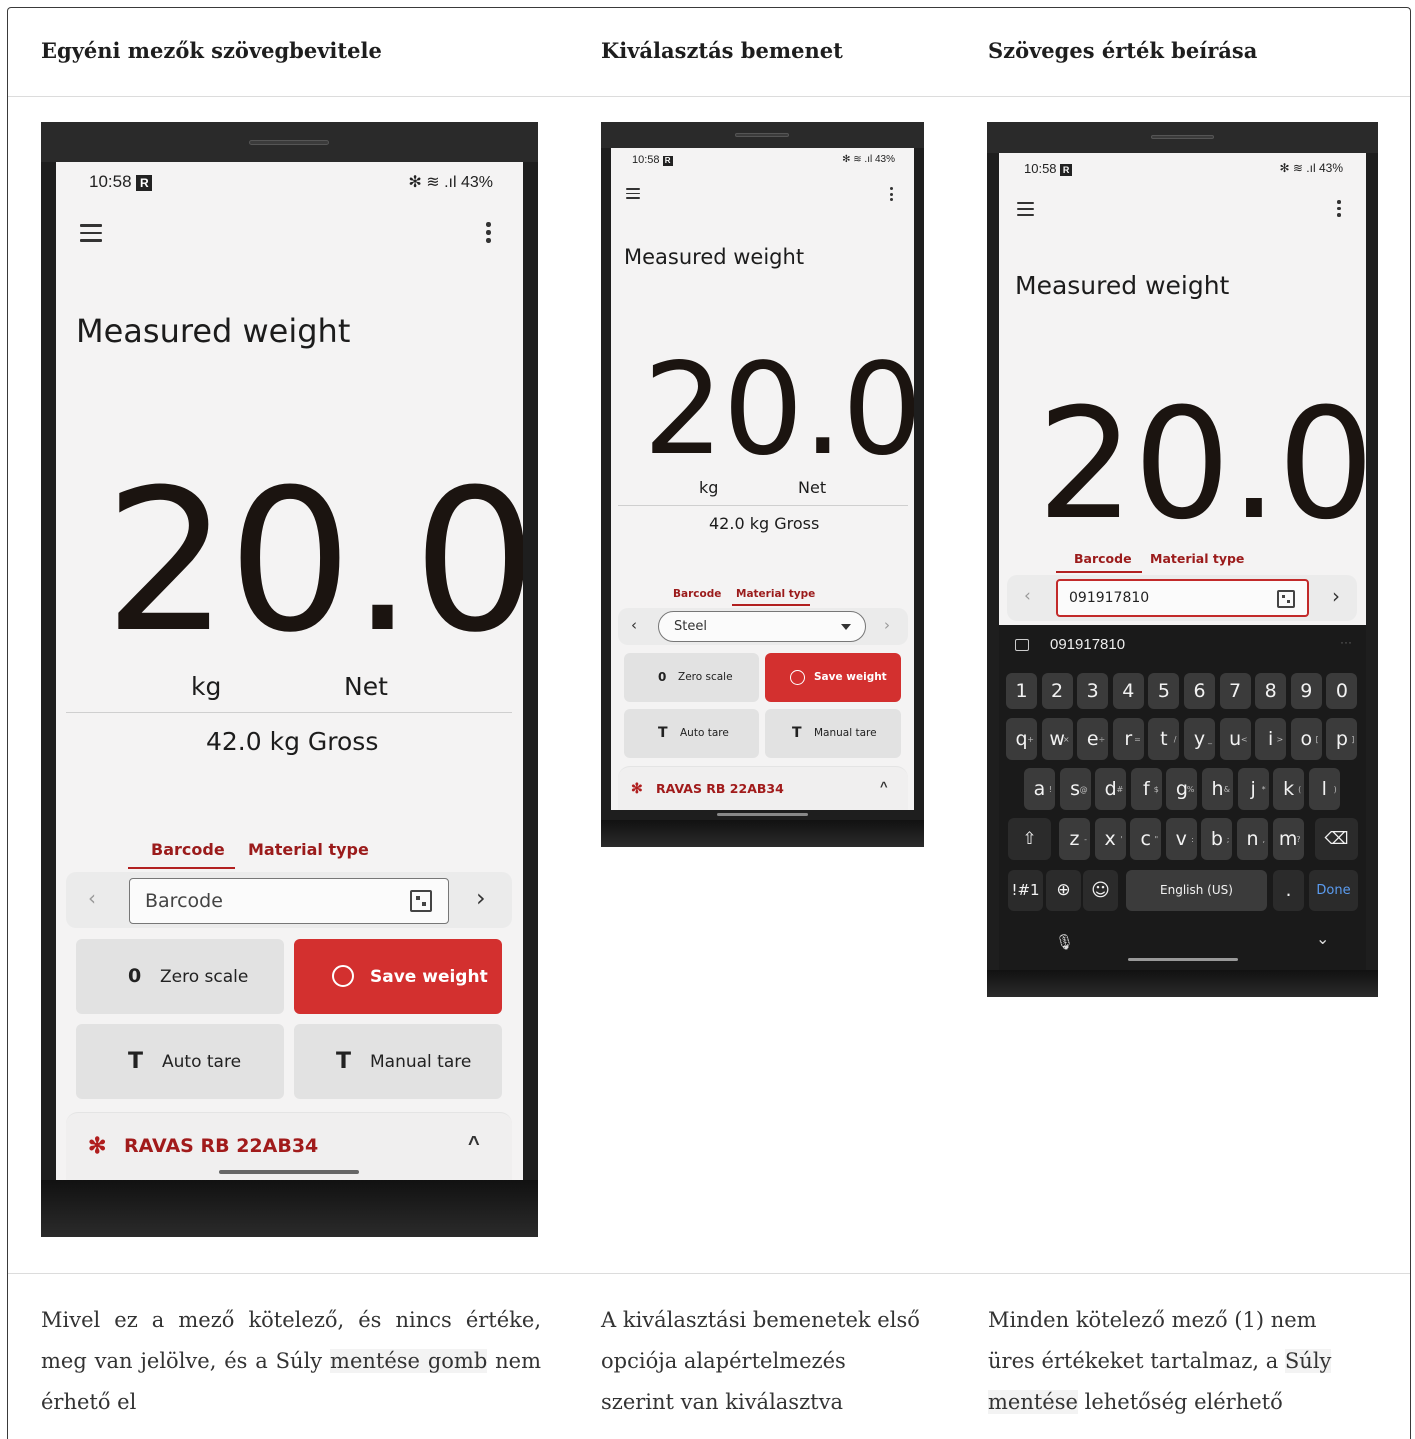 The image size is (1415, 1439). Describe the element at coordinates (1110, 839) in the screenshot. I see `letter-key-x: x '` at that location.